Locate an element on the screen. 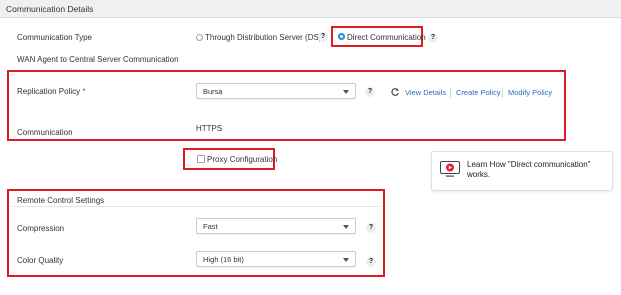  modify-policy-link: Modify Policy is located at coordinates (530, 92).